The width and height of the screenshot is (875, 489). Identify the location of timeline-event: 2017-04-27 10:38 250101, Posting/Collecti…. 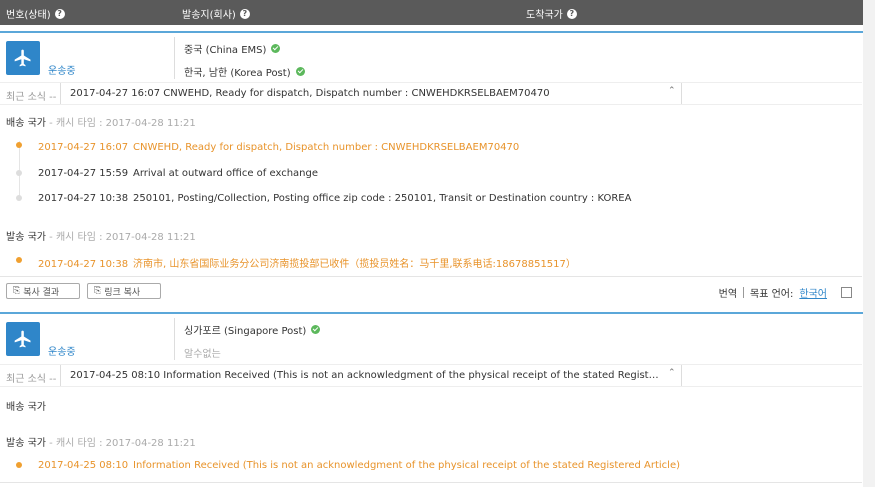
(334, 198).